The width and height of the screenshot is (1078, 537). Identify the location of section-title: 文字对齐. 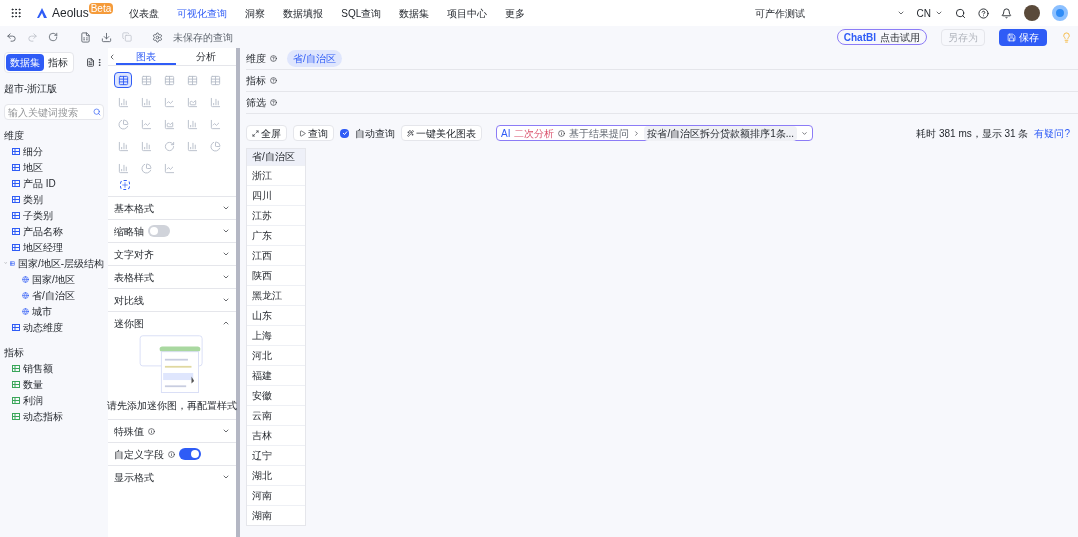
(134, 254).